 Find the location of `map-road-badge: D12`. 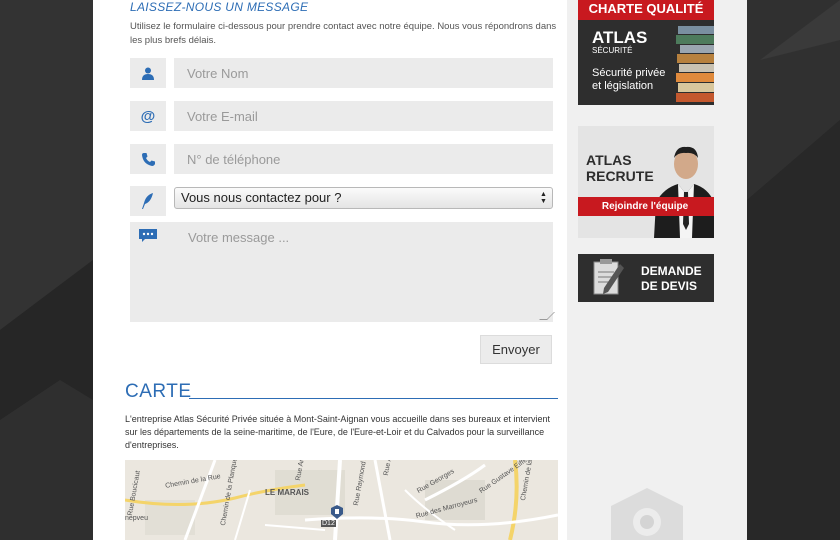

map-road-badge: D12 is located at coordinates (328, 523).